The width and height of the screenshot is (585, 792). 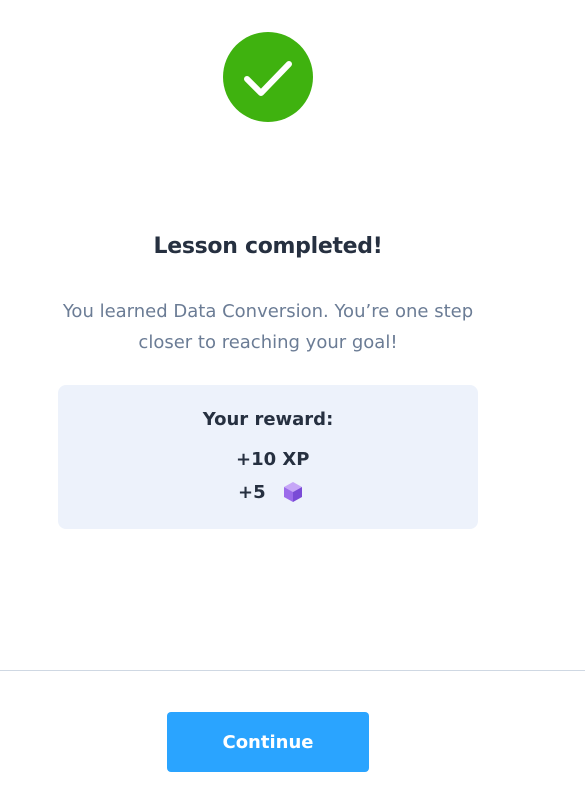 What do you see at coordinates (268, 419) in the screenshot?
I see `reward-heading: Your reward:` at bounding box center [268, 419].